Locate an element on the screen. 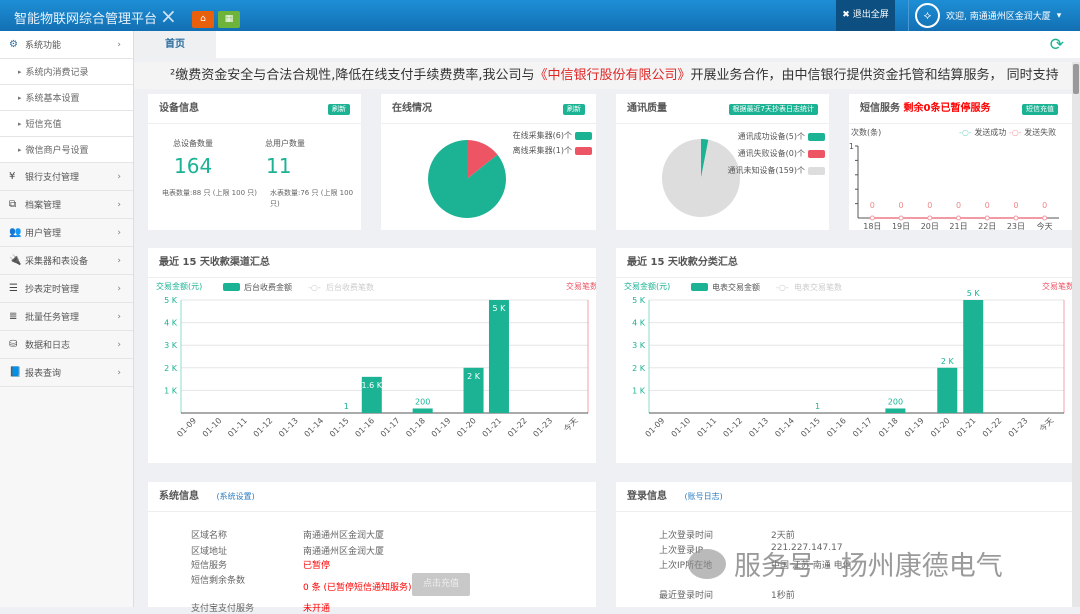  tab-bar: 首页 ⟳ is located at coordinates (607, 44).